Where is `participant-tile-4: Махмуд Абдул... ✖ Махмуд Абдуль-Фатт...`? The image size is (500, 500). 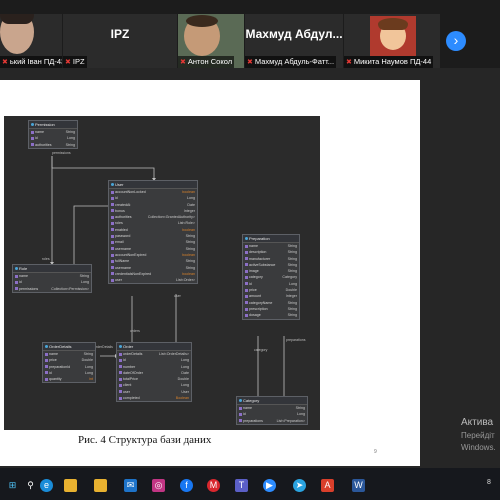
participant-tile-4: Махмуд Абдул... ✖ Махмуд Абдуль-Фатт... is located at coordinates (294, 41).